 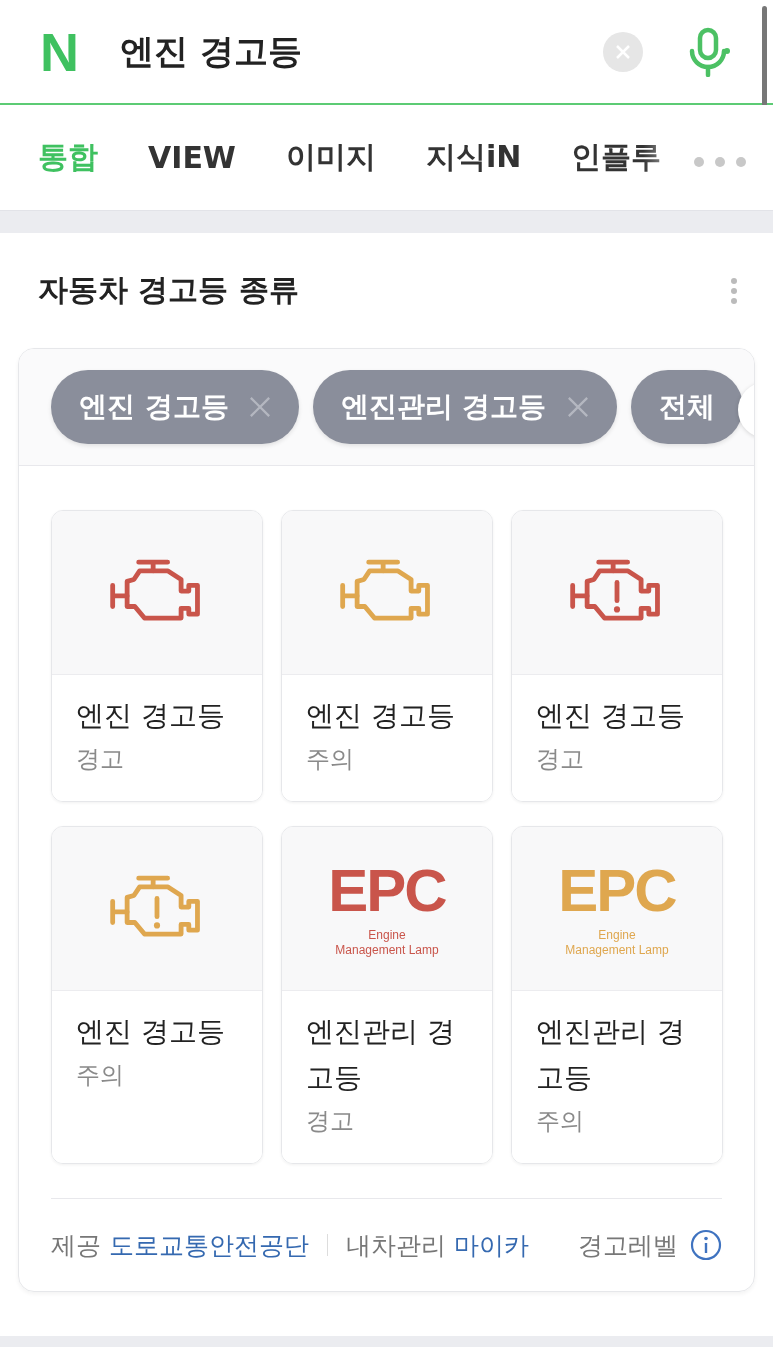 I want to click on tab: 인플루, so click(x=616, y=157).